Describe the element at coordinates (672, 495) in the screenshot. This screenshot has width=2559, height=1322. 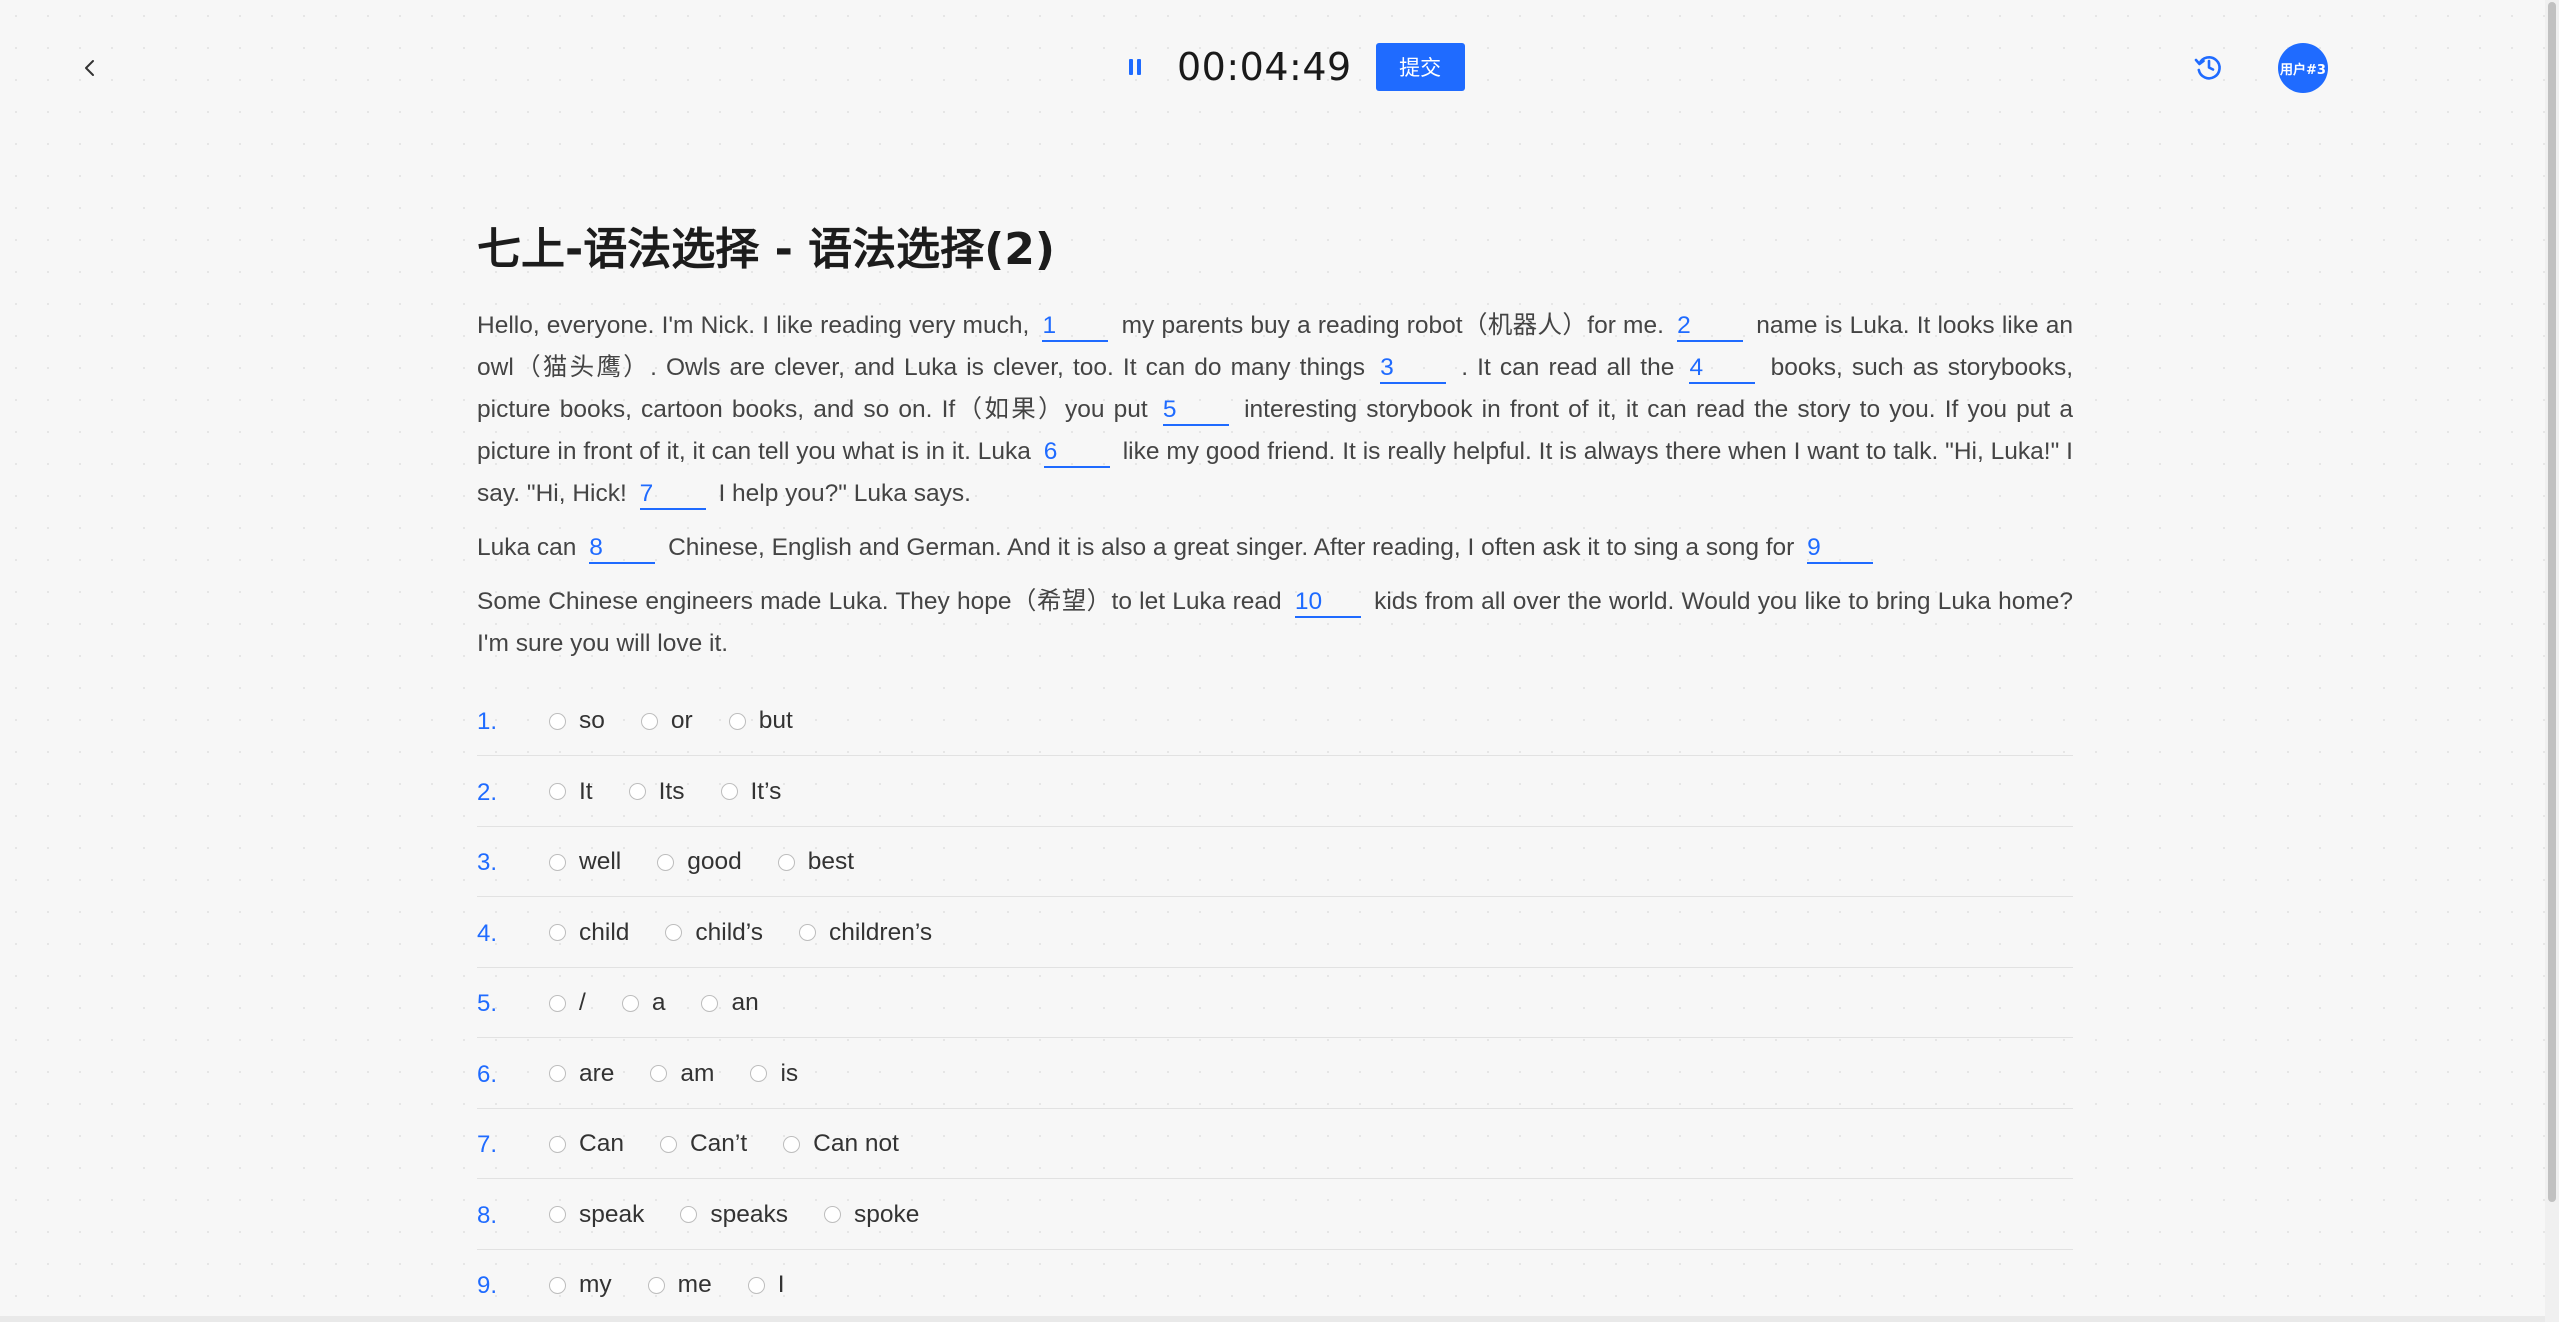
I see `blank-7: 7` at that location.